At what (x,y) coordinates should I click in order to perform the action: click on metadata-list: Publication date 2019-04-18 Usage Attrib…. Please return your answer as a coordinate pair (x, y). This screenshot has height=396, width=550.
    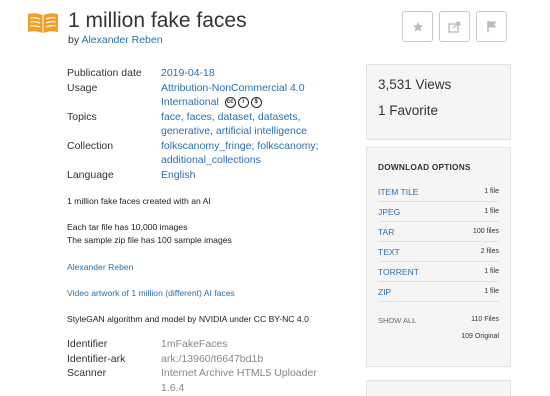
    Looking at the image, I should click on (199, 124).